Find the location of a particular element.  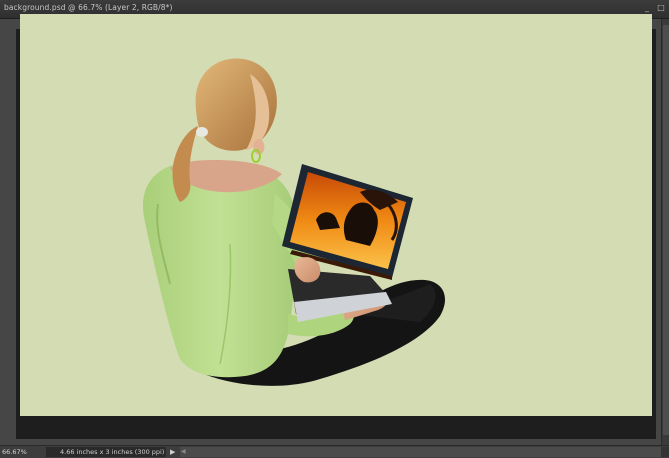

vertical-scroll-thumb is located at coordinates (666, 230).